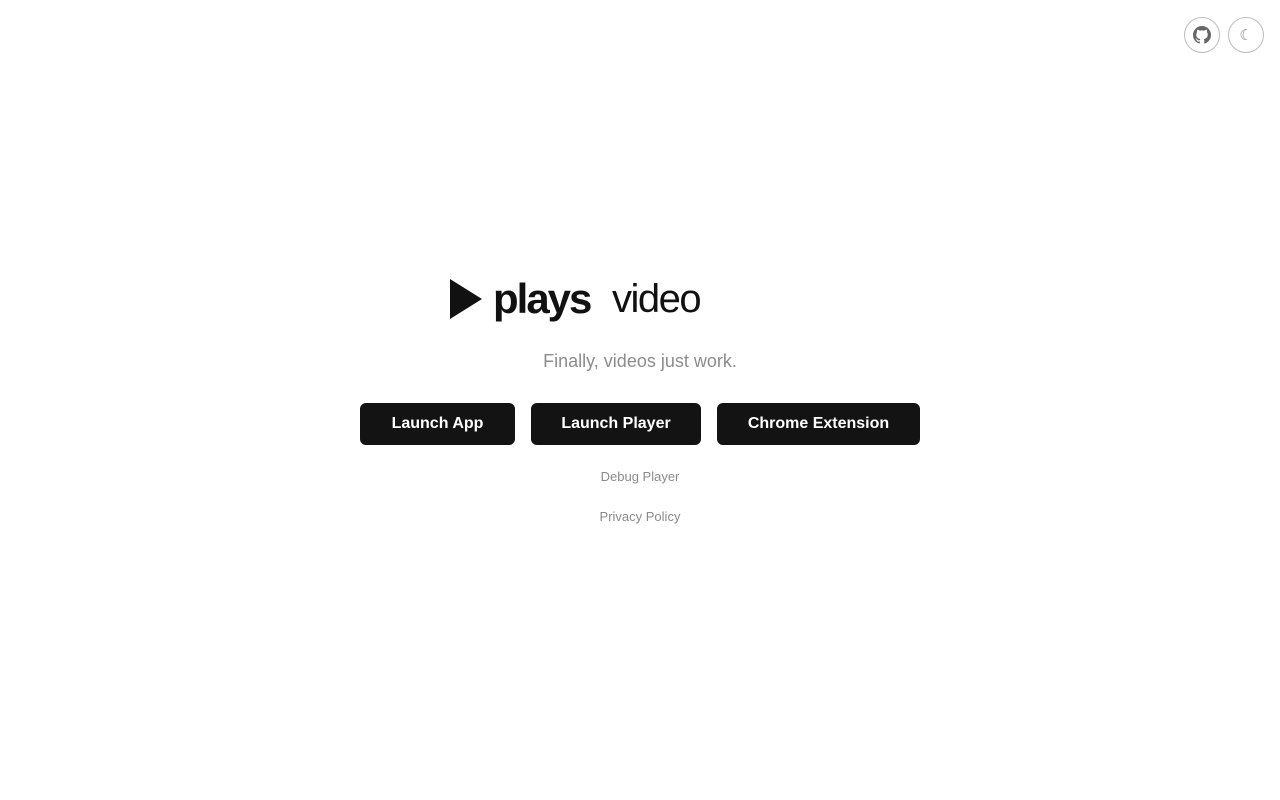 The image size is (1280, 800). Describe the element at coordinates (1224, 35) in the screenshot. I see `top-controls: ☾` at that location.